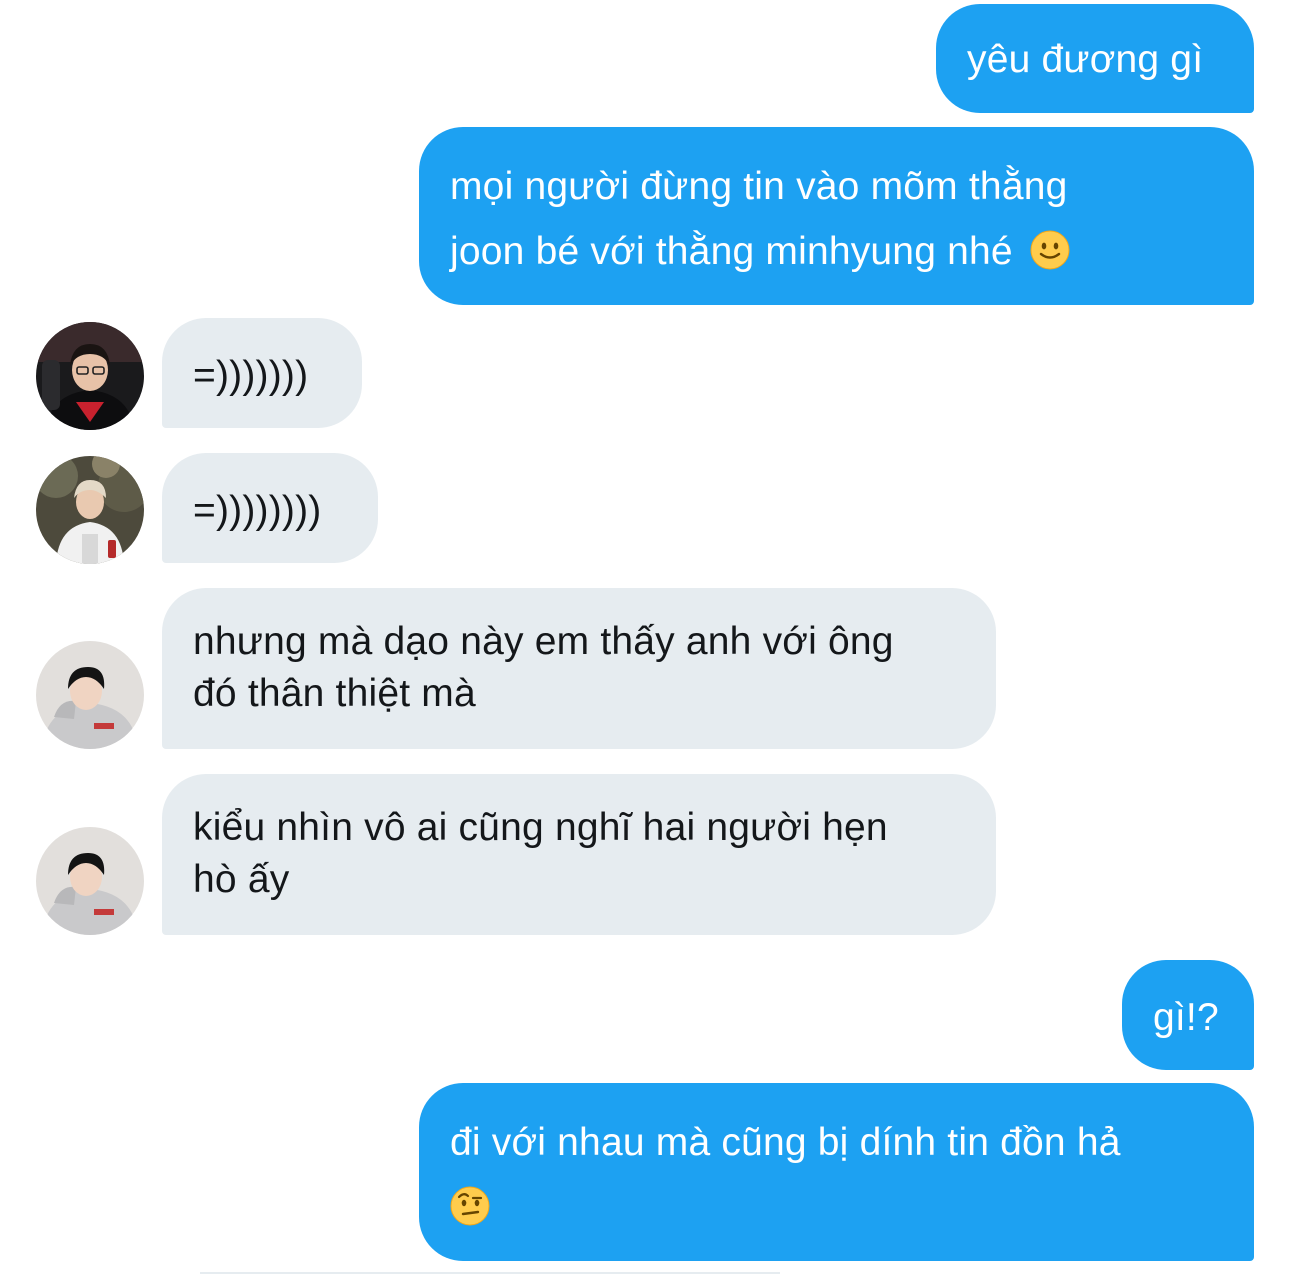  I want to click on message-text: gì!?, so click(1186, 1017).